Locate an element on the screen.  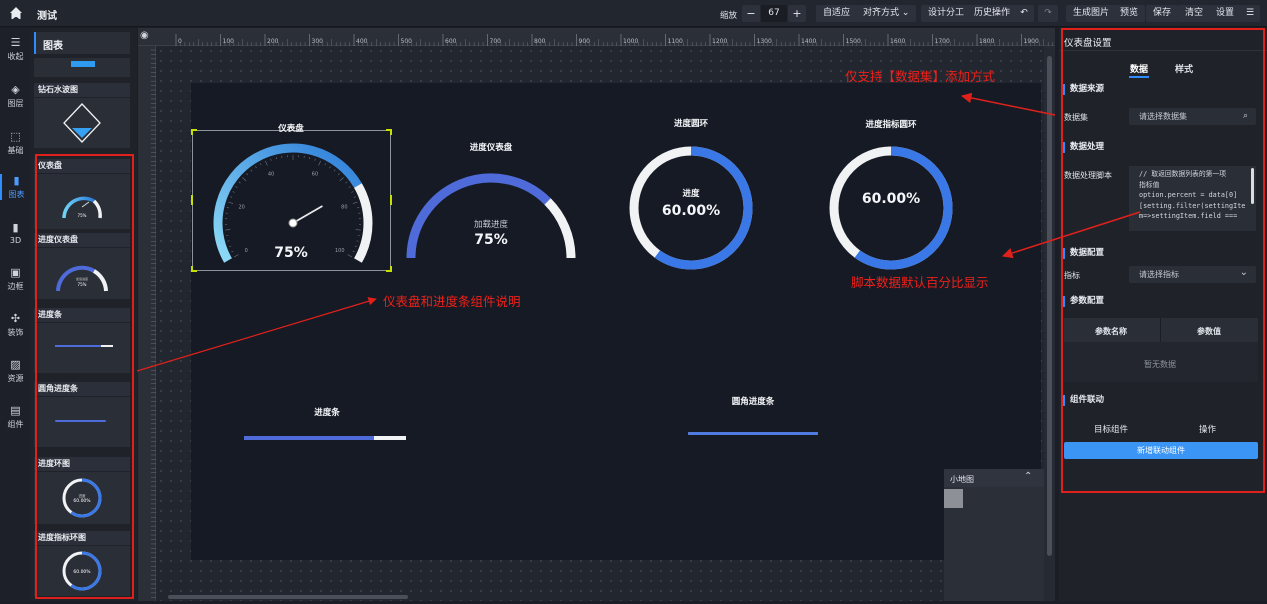
component-card-round-bar is located at coordinates (82, 422).